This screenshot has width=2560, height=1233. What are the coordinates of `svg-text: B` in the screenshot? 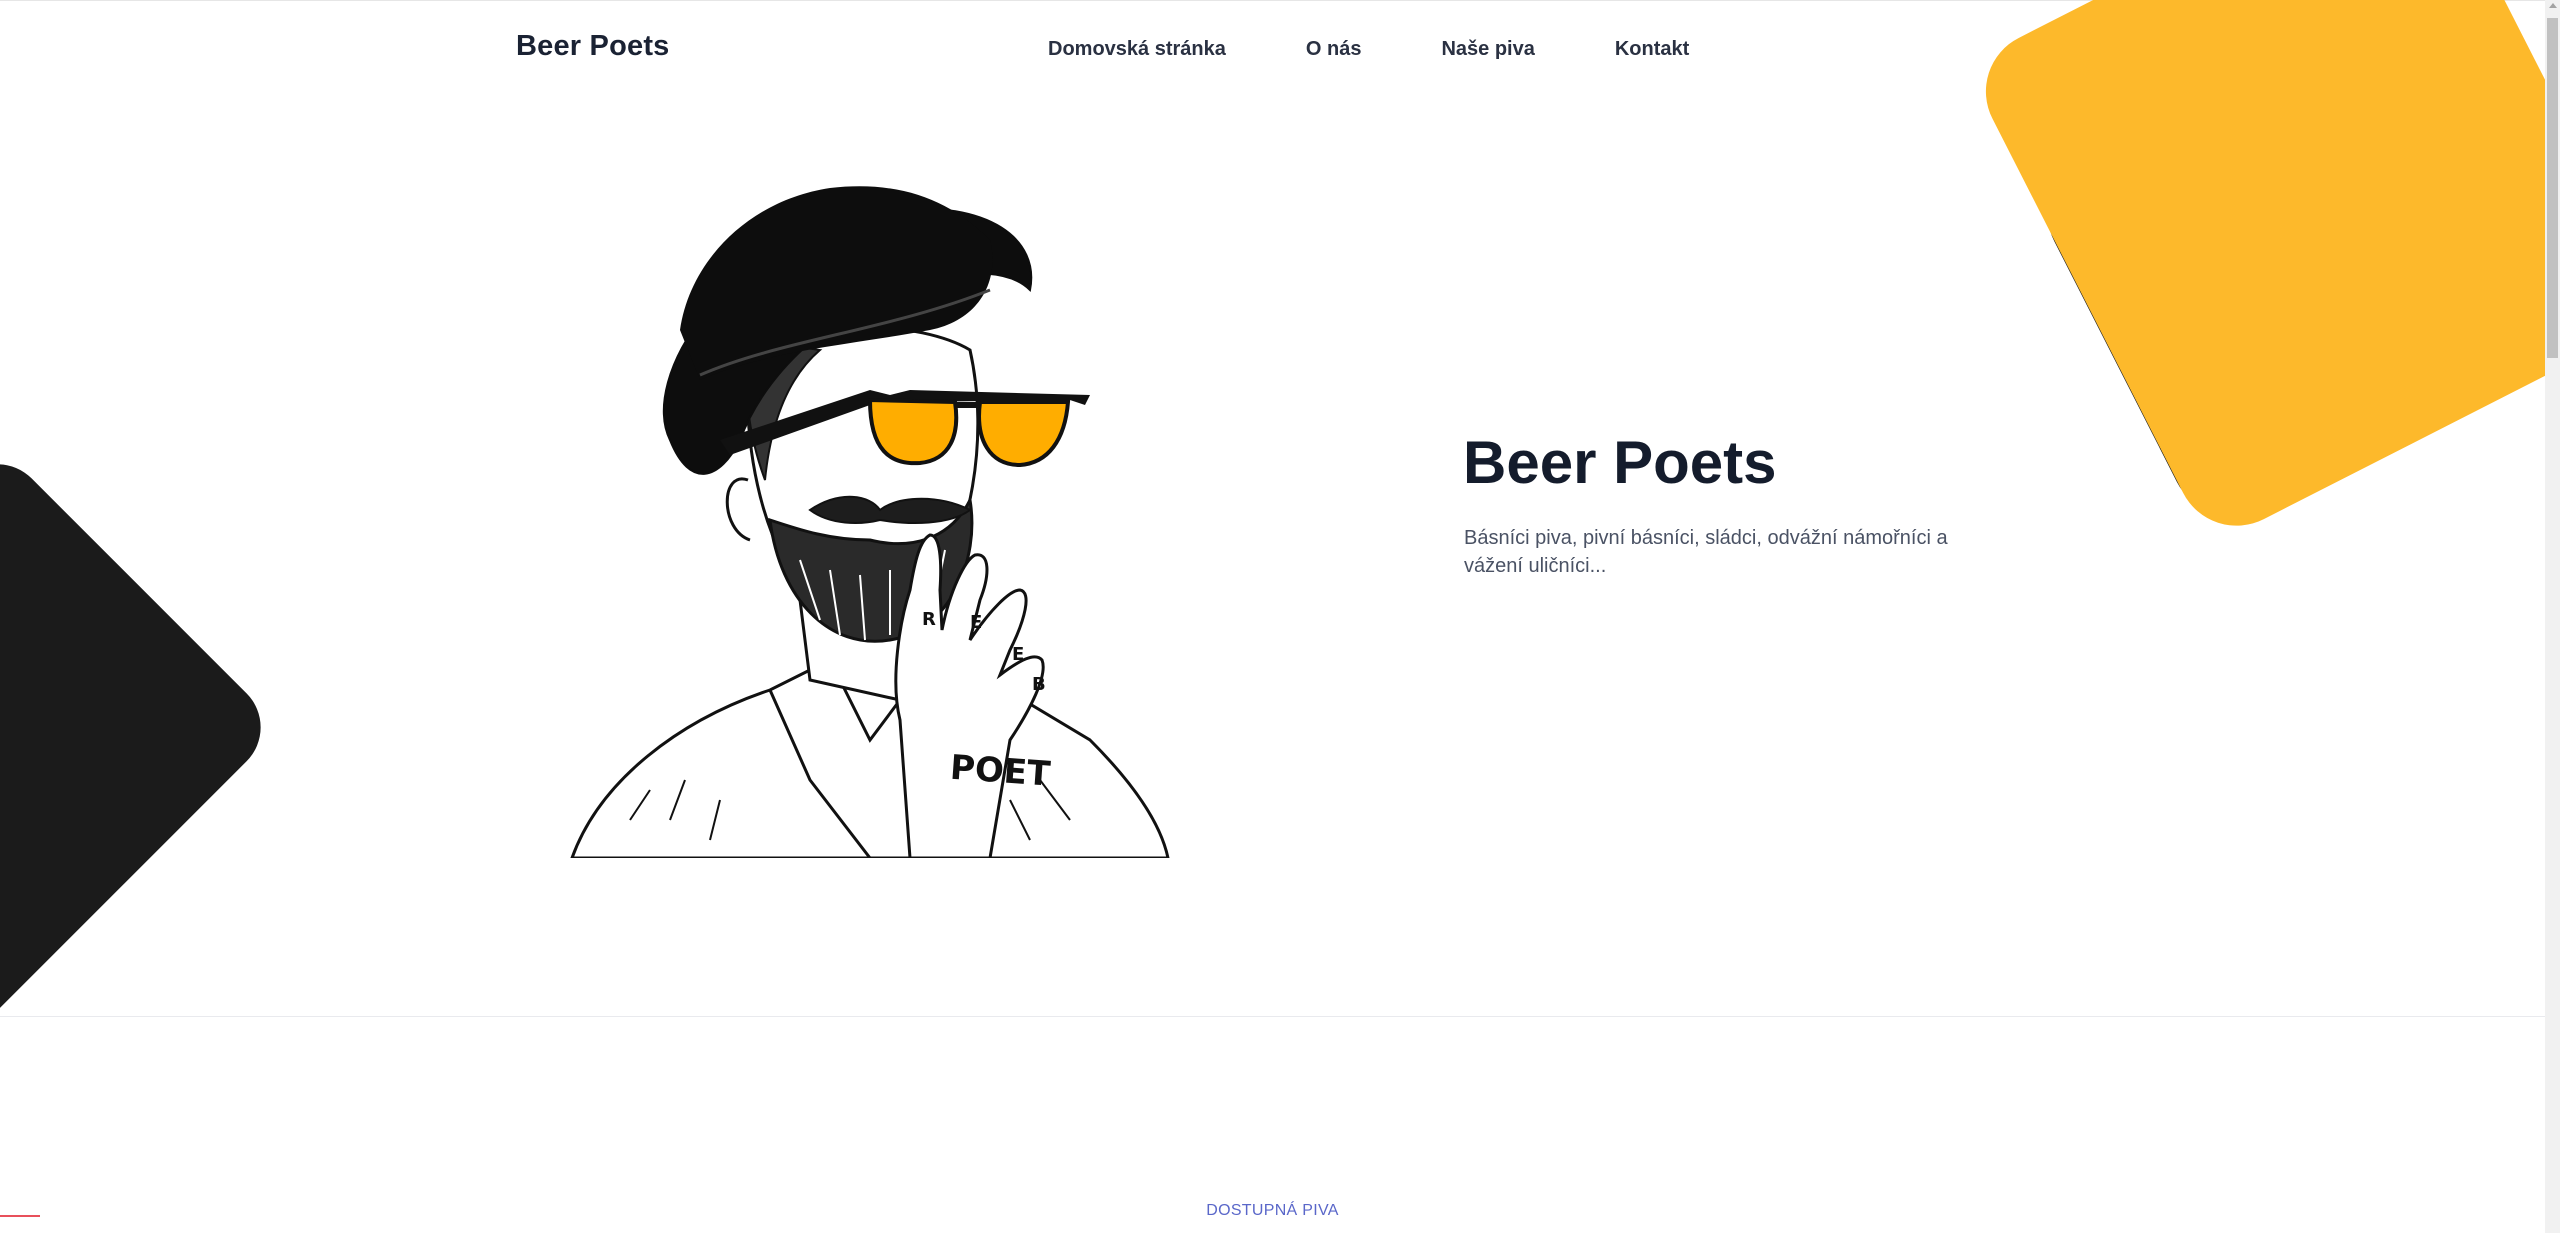 It's located at (1039, 684).